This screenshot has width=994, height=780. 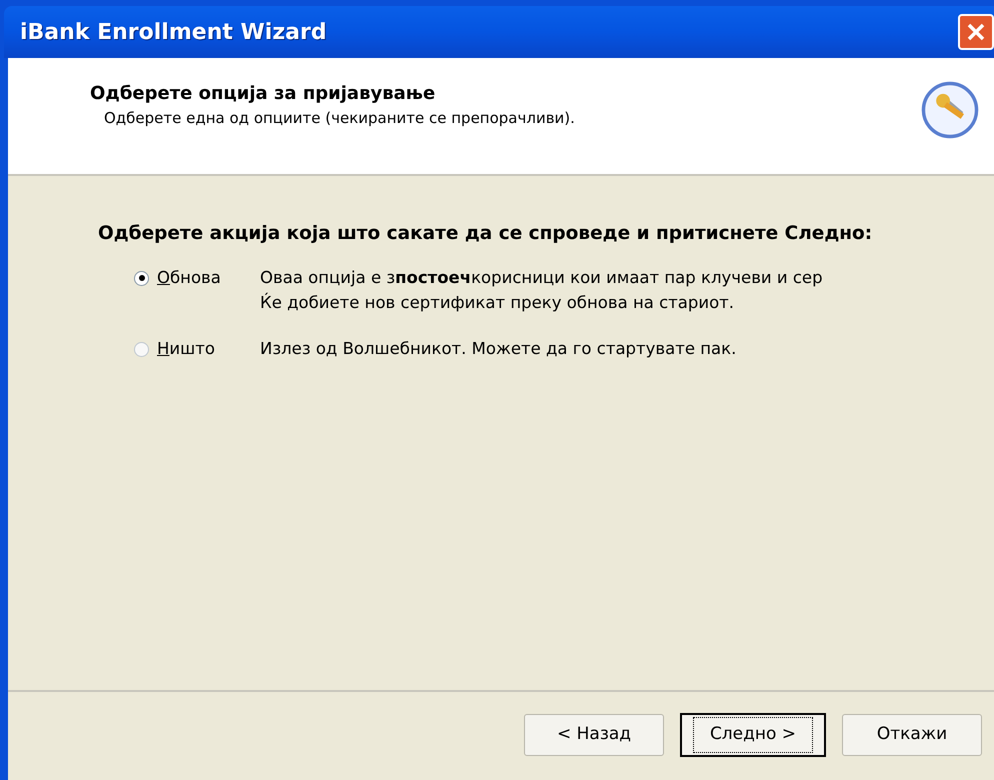 I want to click on option-description: Оваа опција е зпостоечкорисници кои имаат пар клучеви и сер, so click(x=541, y=277).